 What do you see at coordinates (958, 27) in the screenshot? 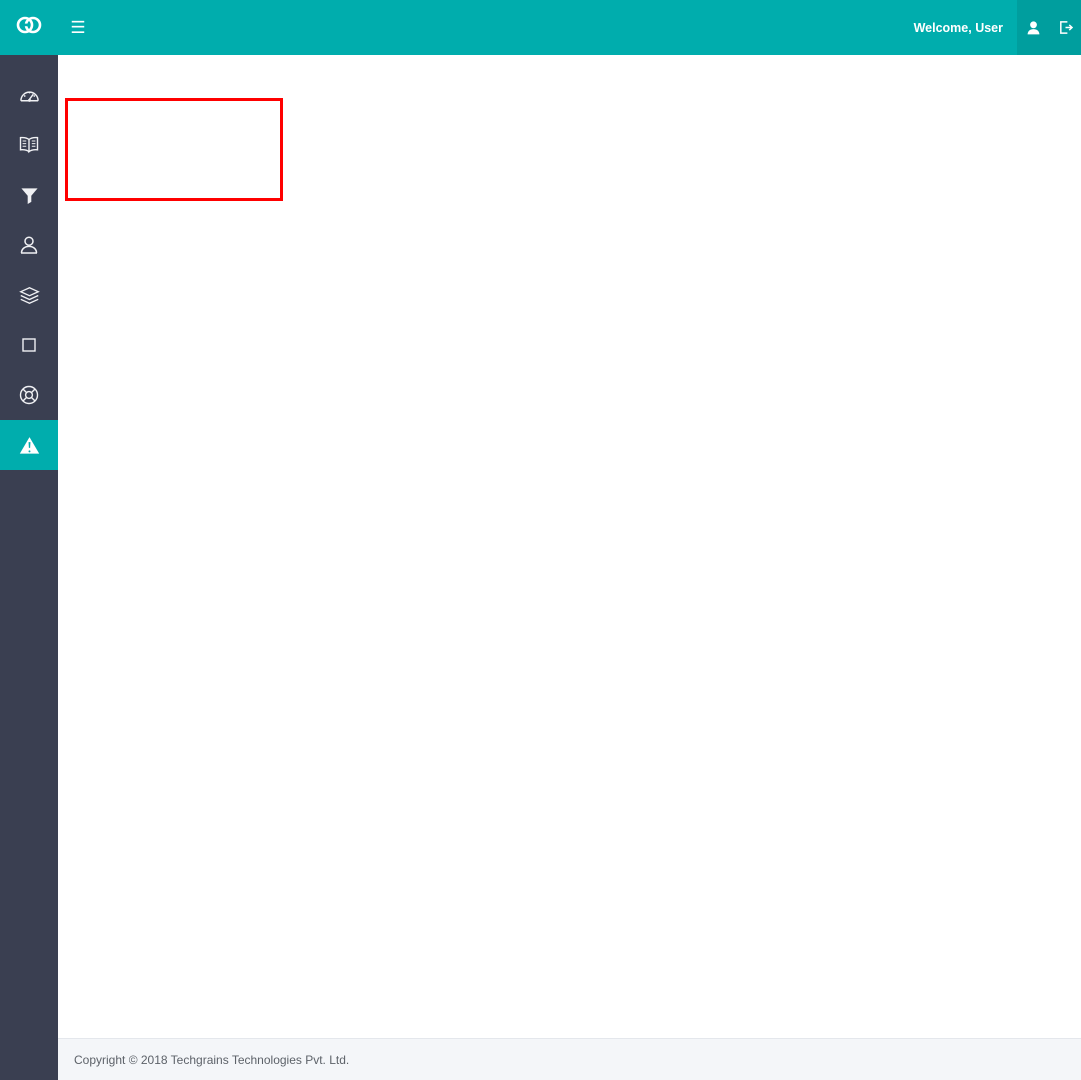
I see `welcome-text: Welcome, User` at bounding box center [958, 27].